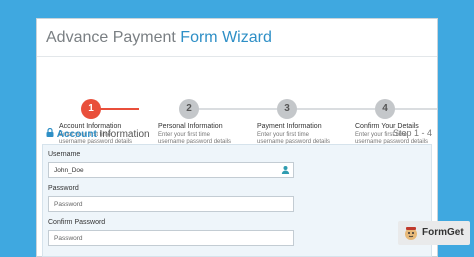 The image size is (474, 257). What do you see at coordinates (171, 170) in the screenshot?
I see `username-field: John_Doe` at bounding box center [171, 170].